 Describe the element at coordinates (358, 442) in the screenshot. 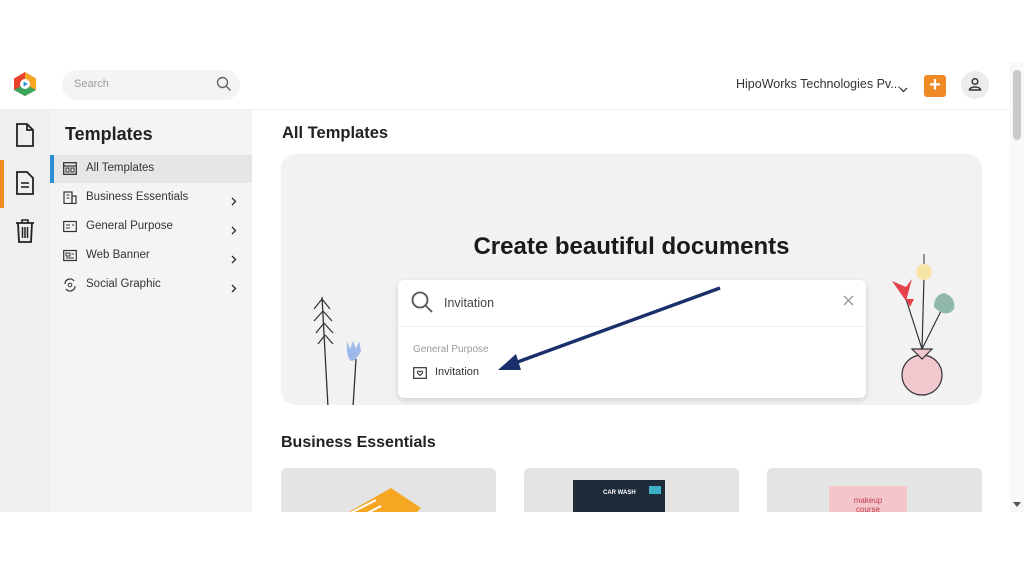

I see `section-title: Business Essentials` at that location.